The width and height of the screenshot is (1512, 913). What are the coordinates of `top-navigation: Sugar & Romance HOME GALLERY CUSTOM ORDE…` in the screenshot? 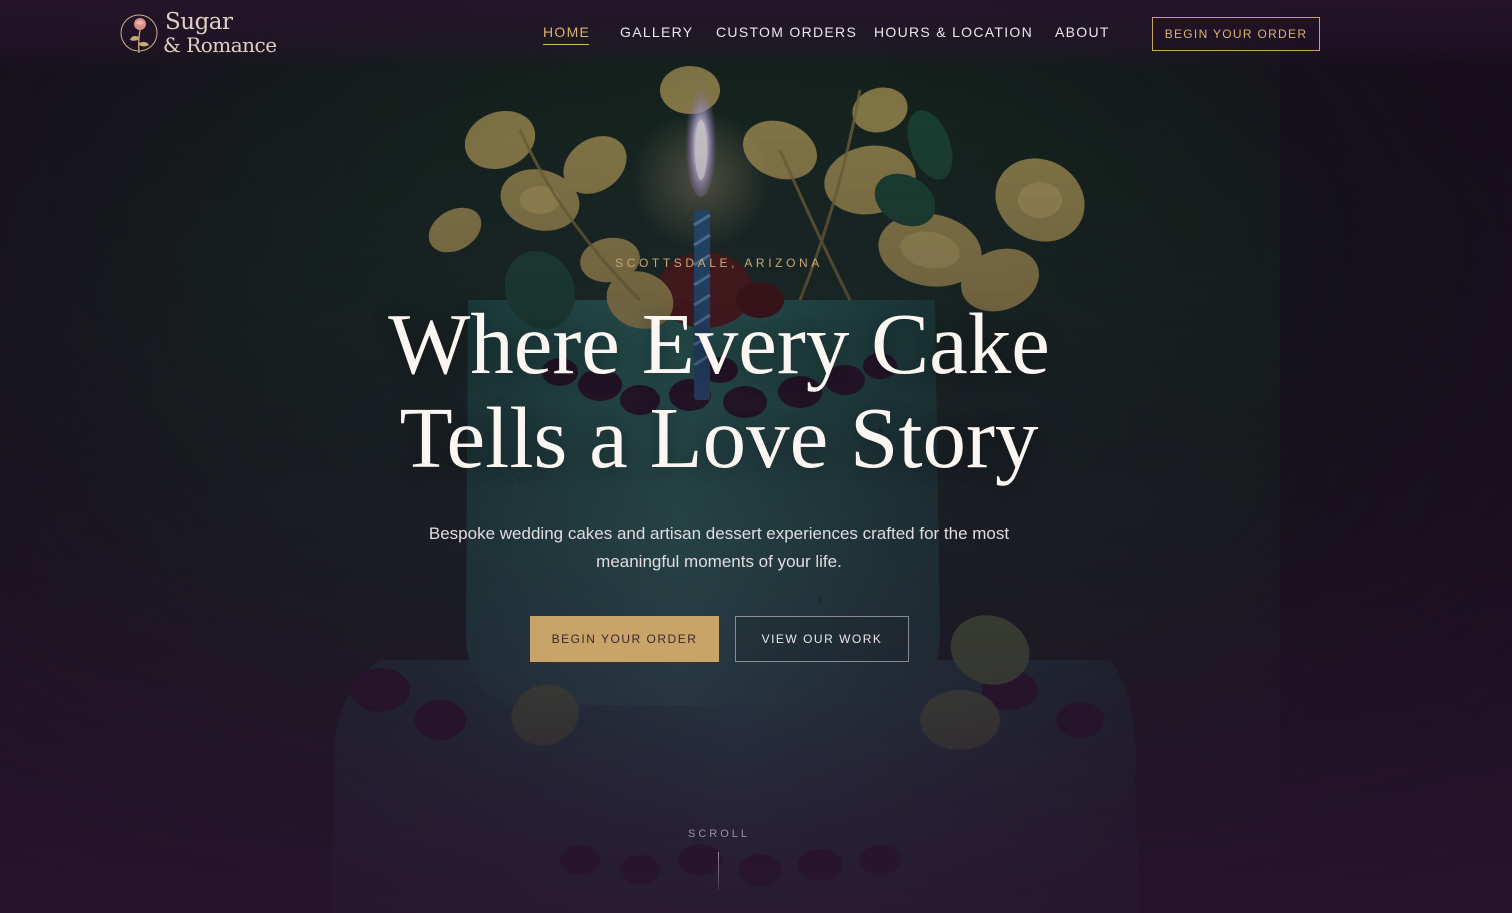 It's located at (756, 34).